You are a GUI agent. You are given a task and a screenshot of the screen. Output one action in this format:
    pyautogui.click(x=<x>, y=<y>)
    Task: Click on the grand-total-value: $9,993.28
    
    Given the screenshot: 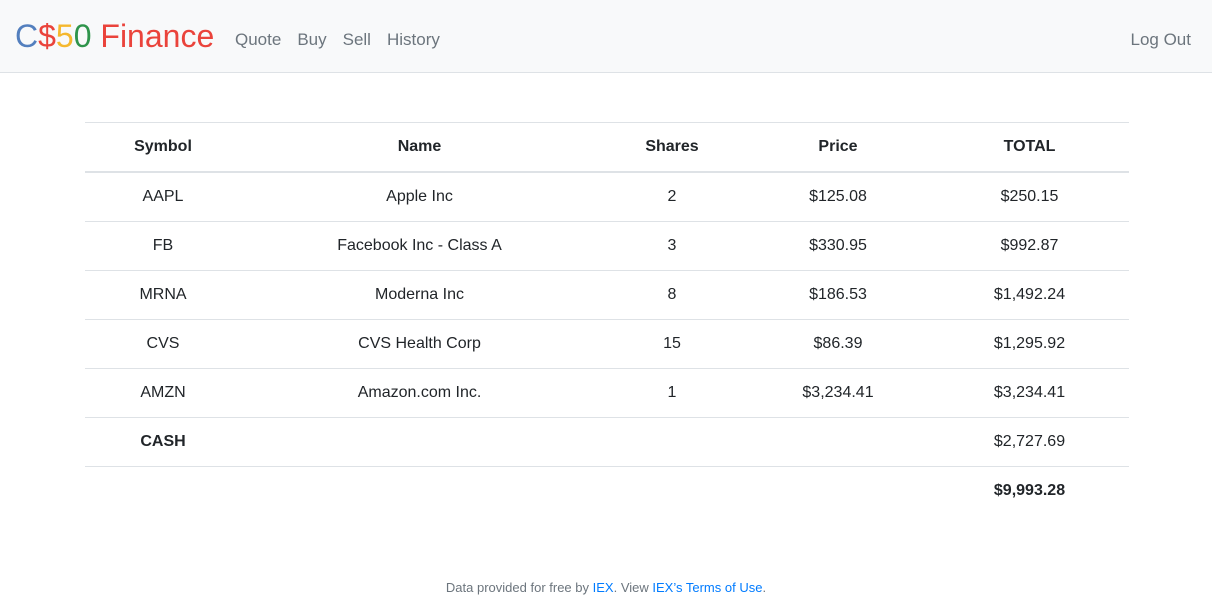 What is the action you would take?
    pyautogui.click(x=1029, y=490)
    